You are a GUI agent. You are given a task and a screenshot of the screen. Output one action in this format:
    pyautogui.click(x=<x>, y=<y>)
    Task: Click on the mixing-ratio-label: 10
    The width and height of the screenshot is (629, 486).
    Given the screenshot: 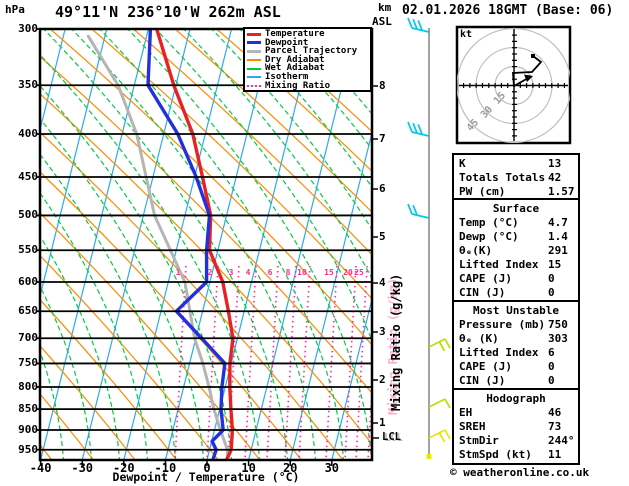 What is the action you would take?
    pyautogui.click(x=302, y=272)
    